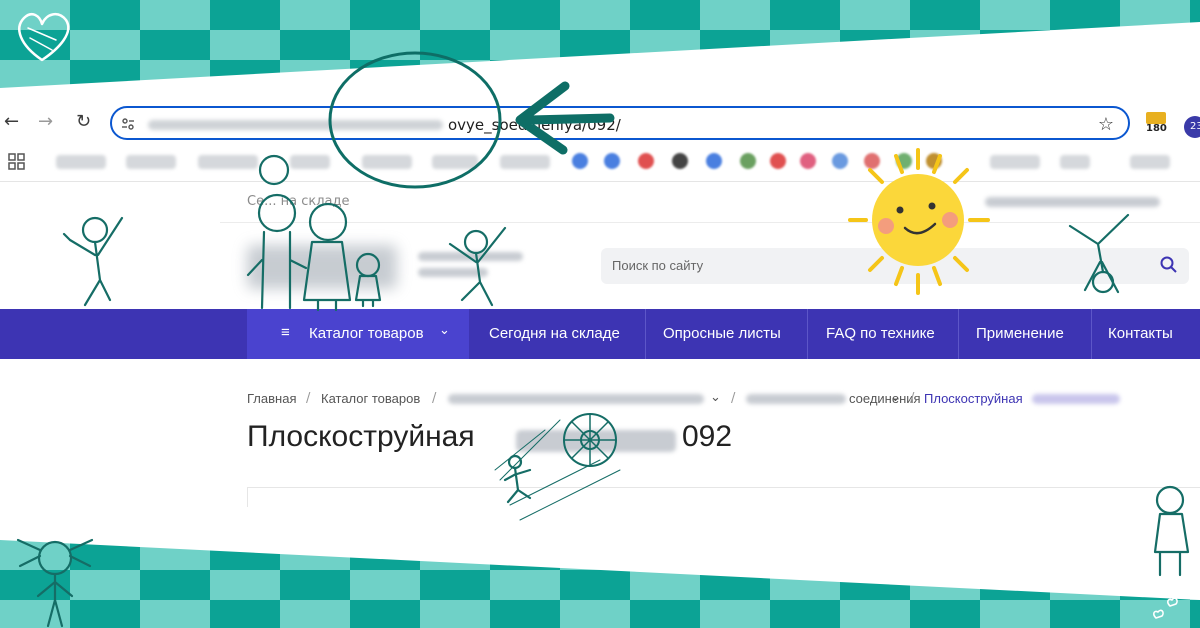 This screenshot has height=628, width=1200. What do you see at coordinates (1106, 124) in the screenshot?
I see `bookmark-star-icon: ☆` at bounding box center [1106, 124].